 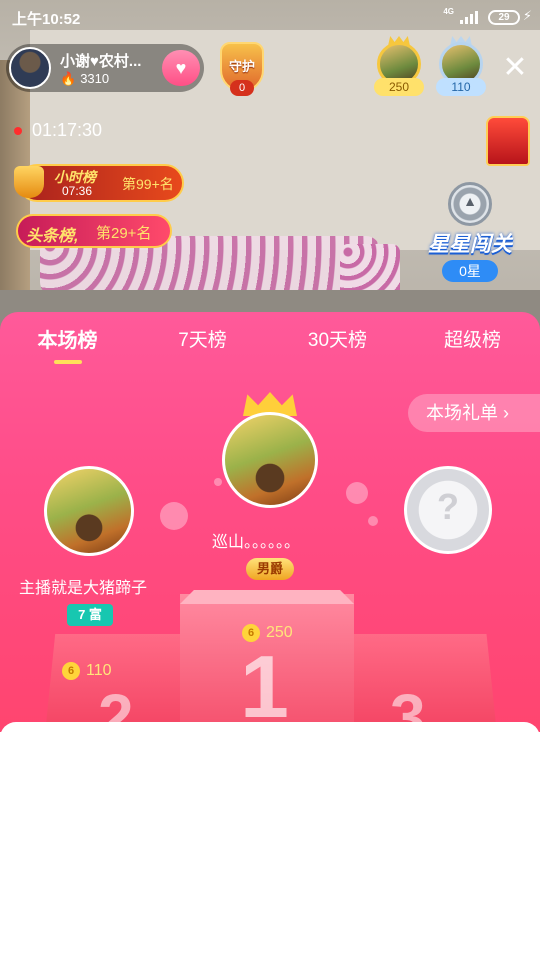 What do you see at coordinates (470, 204) in the screenshot?
I see `star-badge-icon` at bounding box center [470, 204].